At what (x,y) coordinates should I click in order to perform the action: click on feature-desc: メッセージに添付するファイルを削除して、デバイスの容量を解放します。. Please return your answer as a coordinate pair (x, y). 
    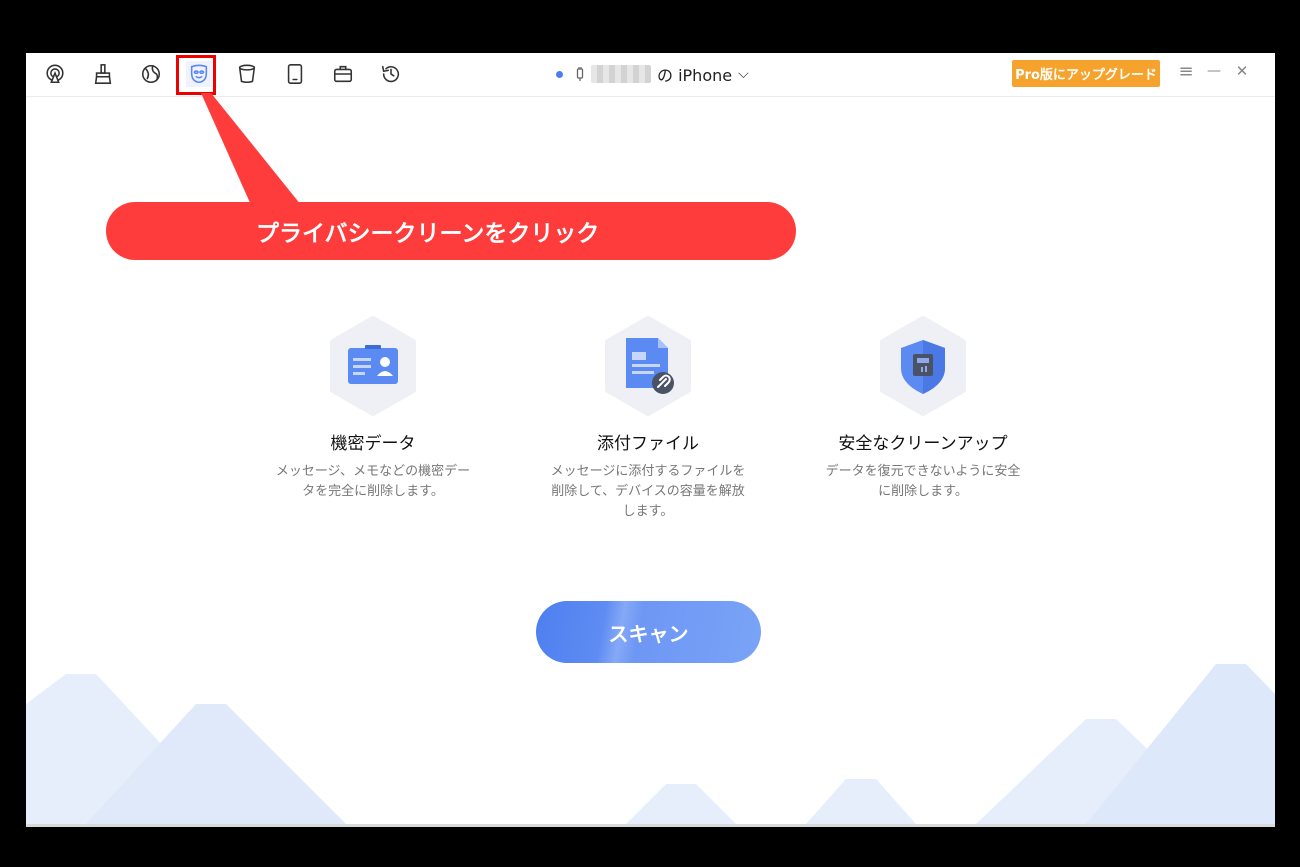
    Looking at the image, I should click on (648, 491).